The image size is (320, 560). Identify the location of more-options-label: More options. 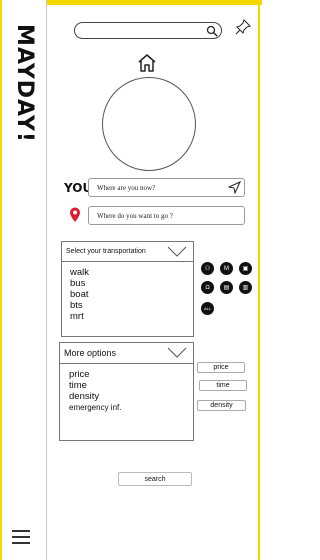
(90, 353).